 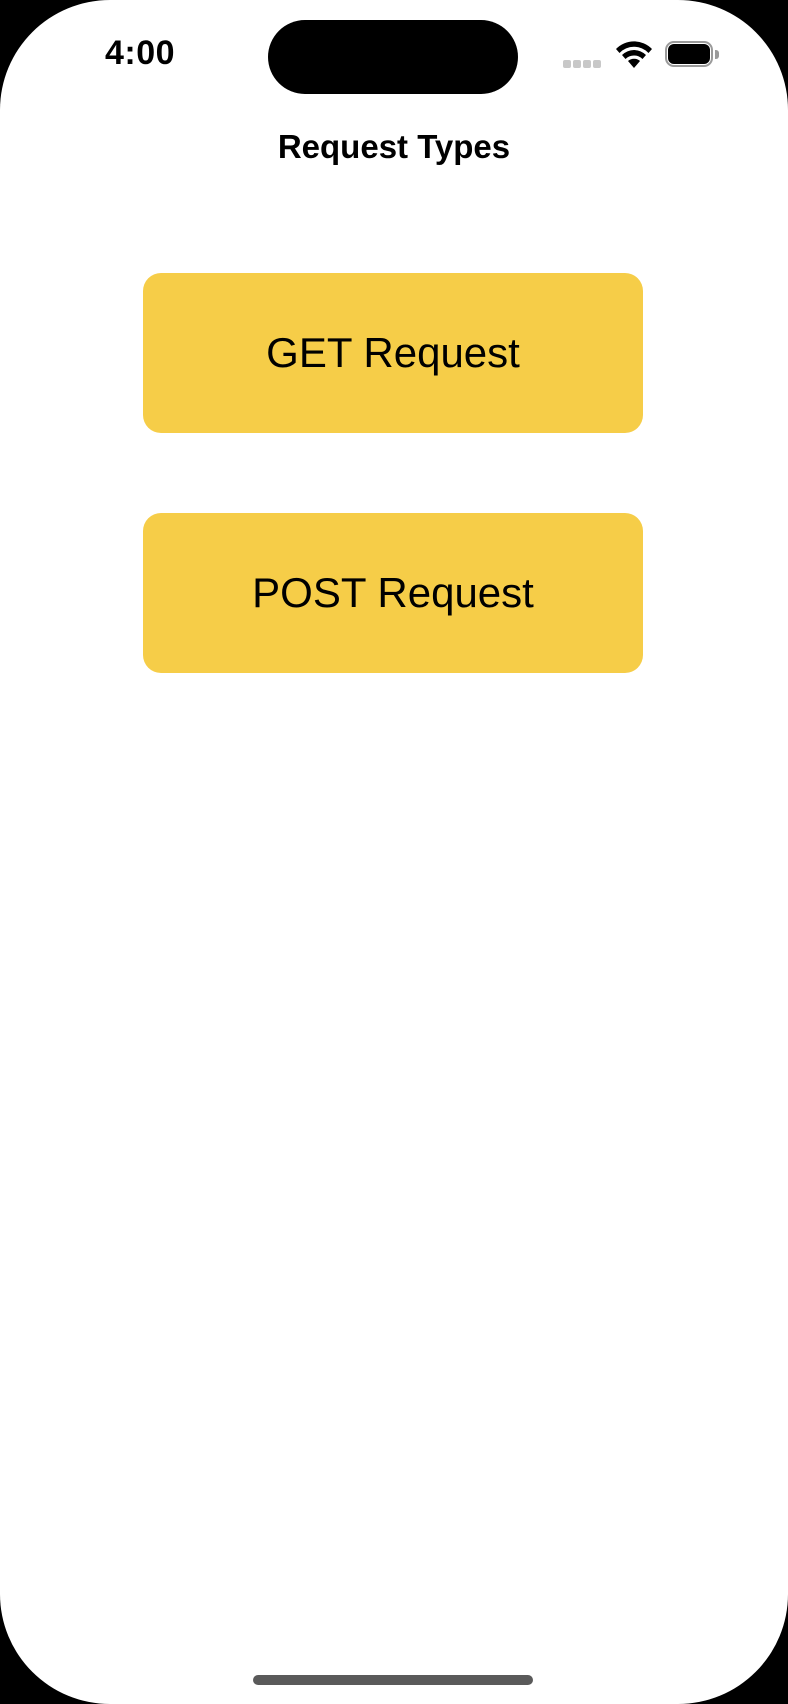 I want to click on battery-icon, so click(x=693, y=55).